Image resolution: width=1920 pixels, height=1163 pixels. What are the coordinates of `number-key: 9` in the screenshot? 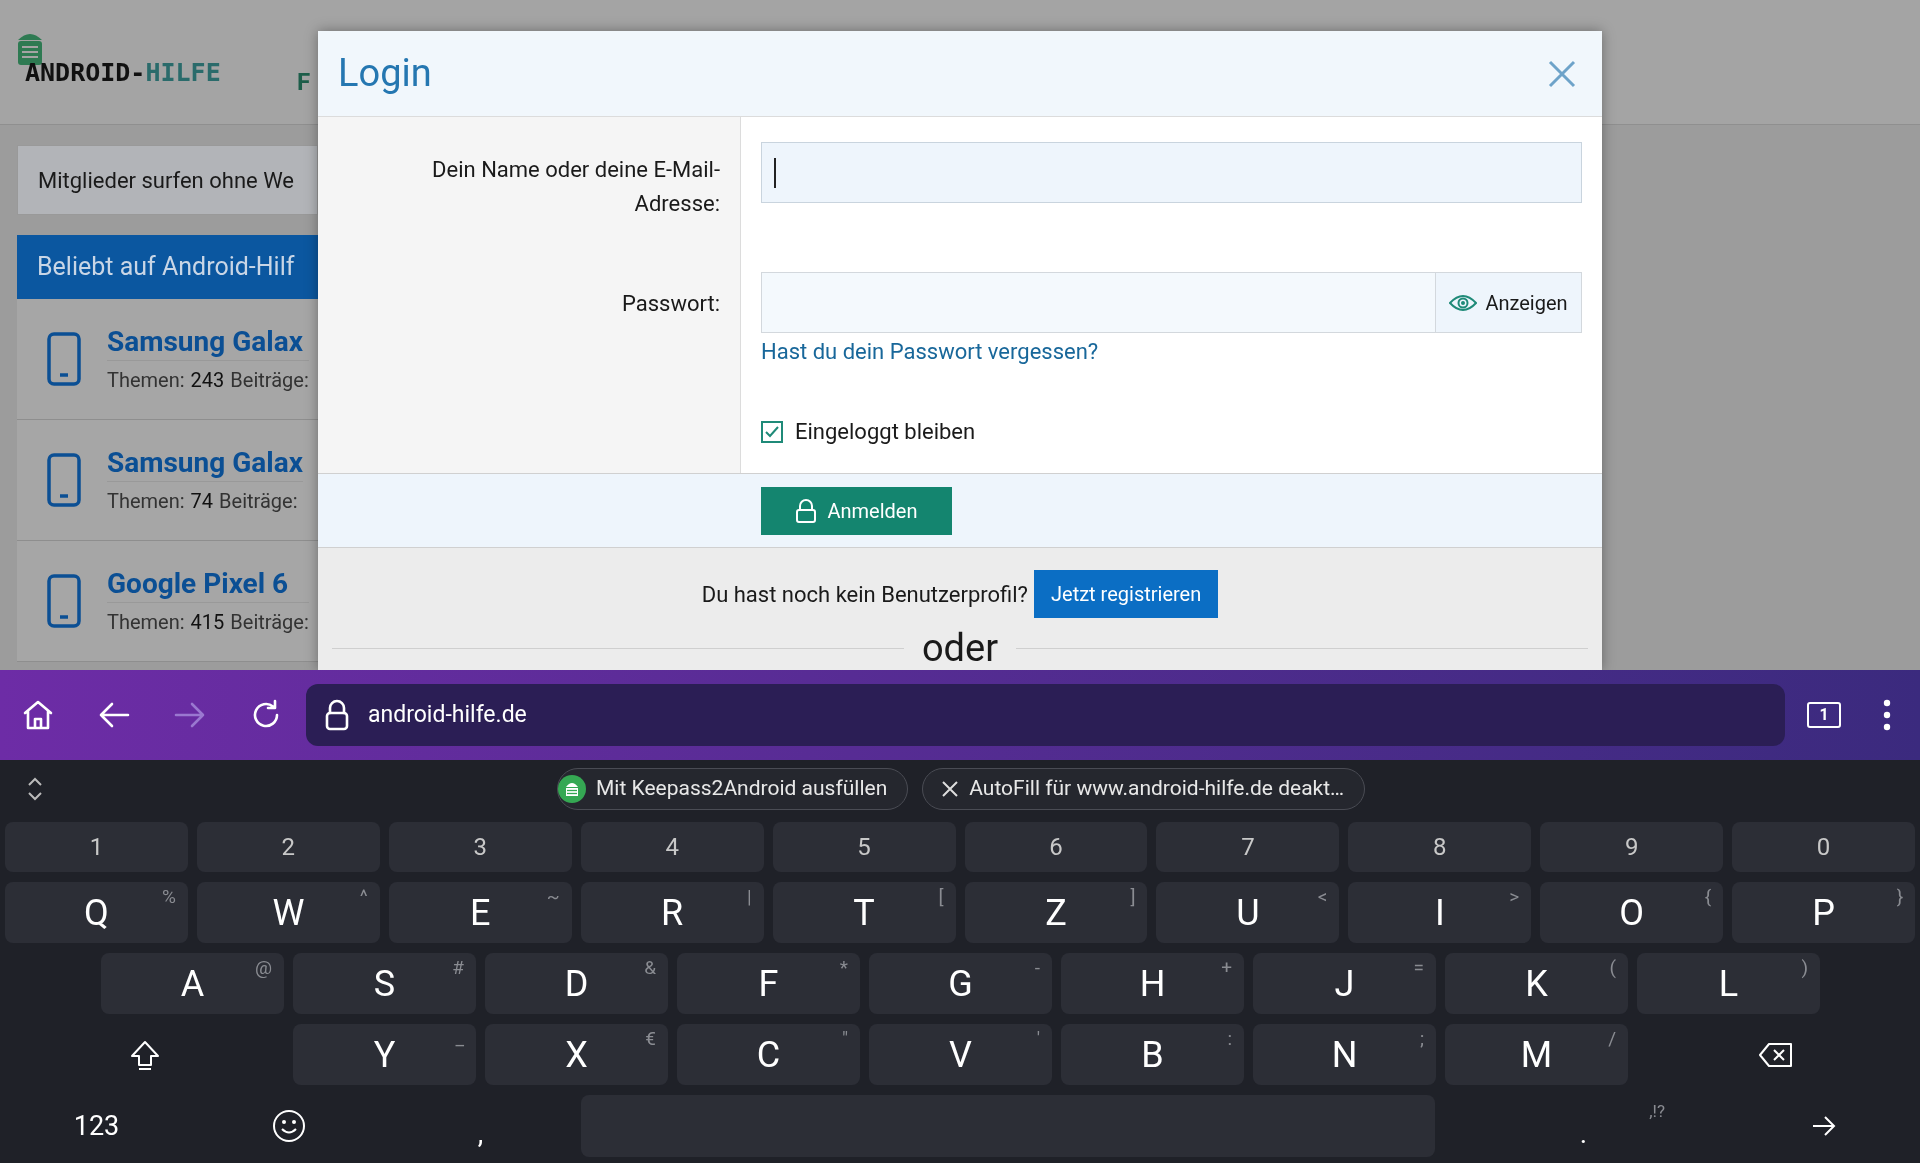 It's located at (1632, 847).